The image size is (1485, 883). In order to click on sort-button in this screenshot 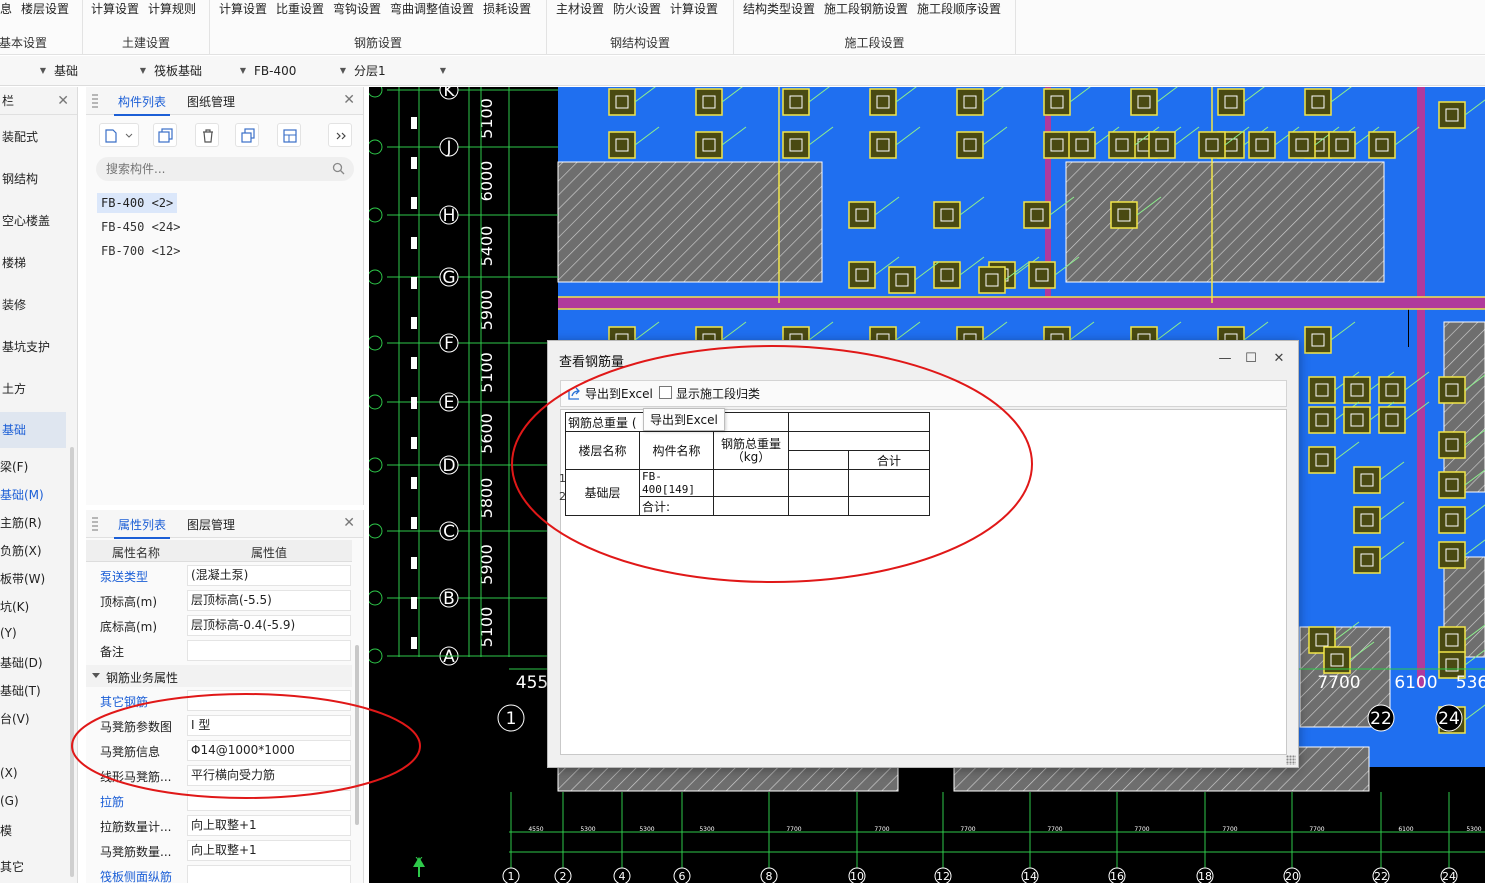, I will do `click(289, 135)`.